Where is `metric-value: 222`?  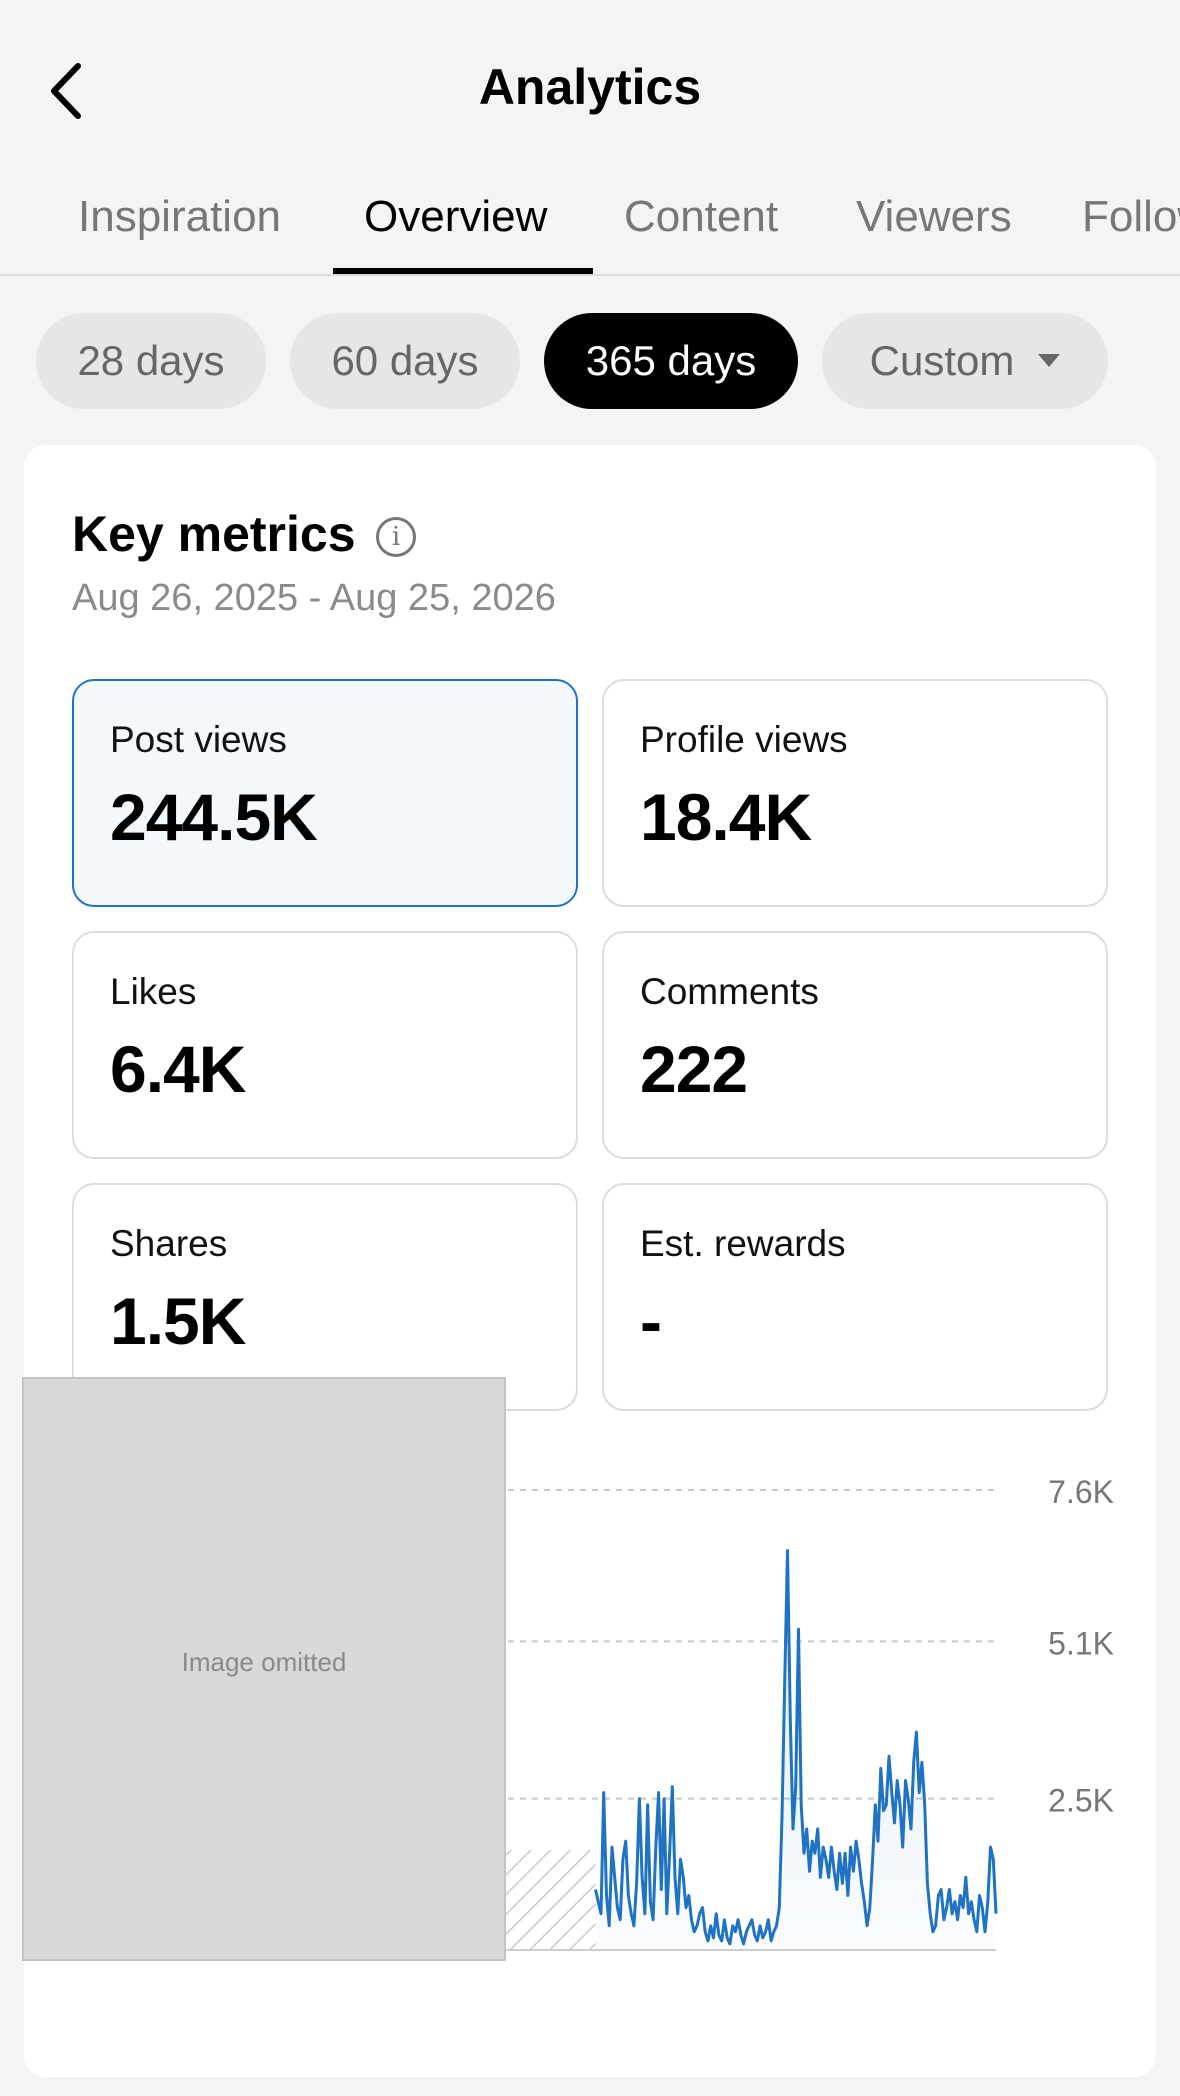 metric-value: 222 is located at coordinates (694, 1069).